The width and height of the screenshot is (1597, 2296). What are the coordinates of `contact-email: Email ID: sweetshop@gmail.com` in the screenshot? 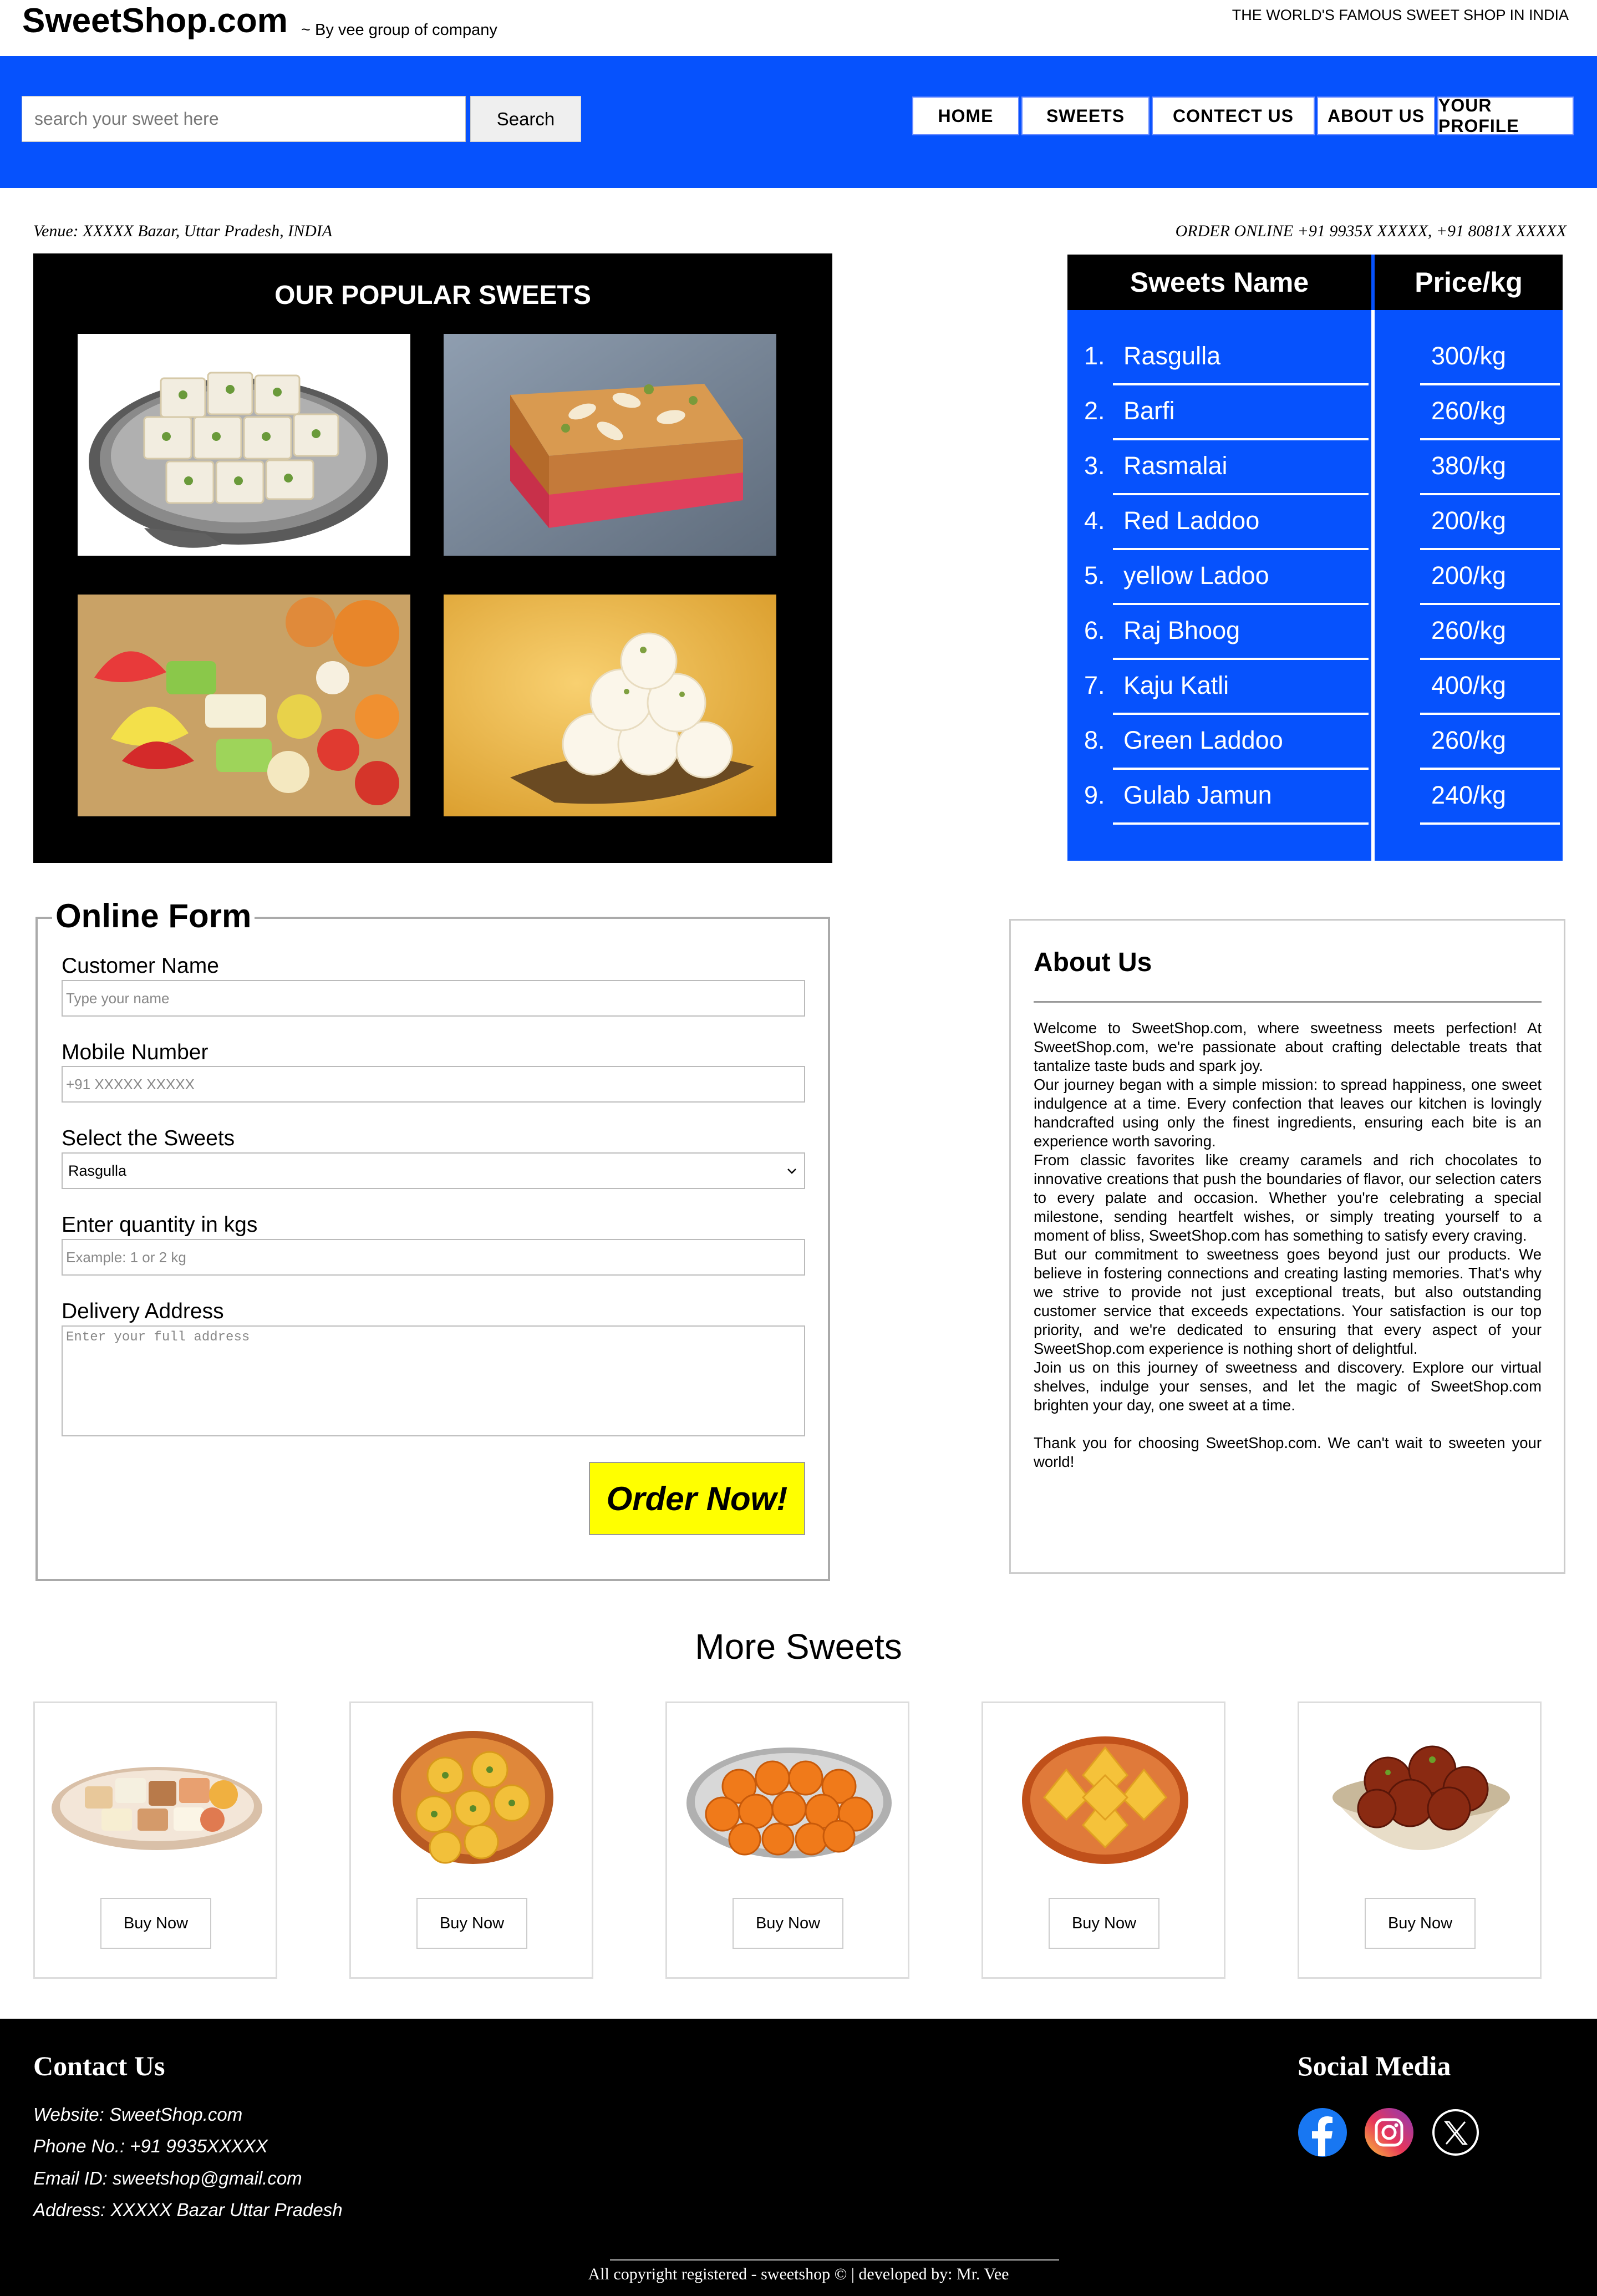 It's located at (167, 2178).